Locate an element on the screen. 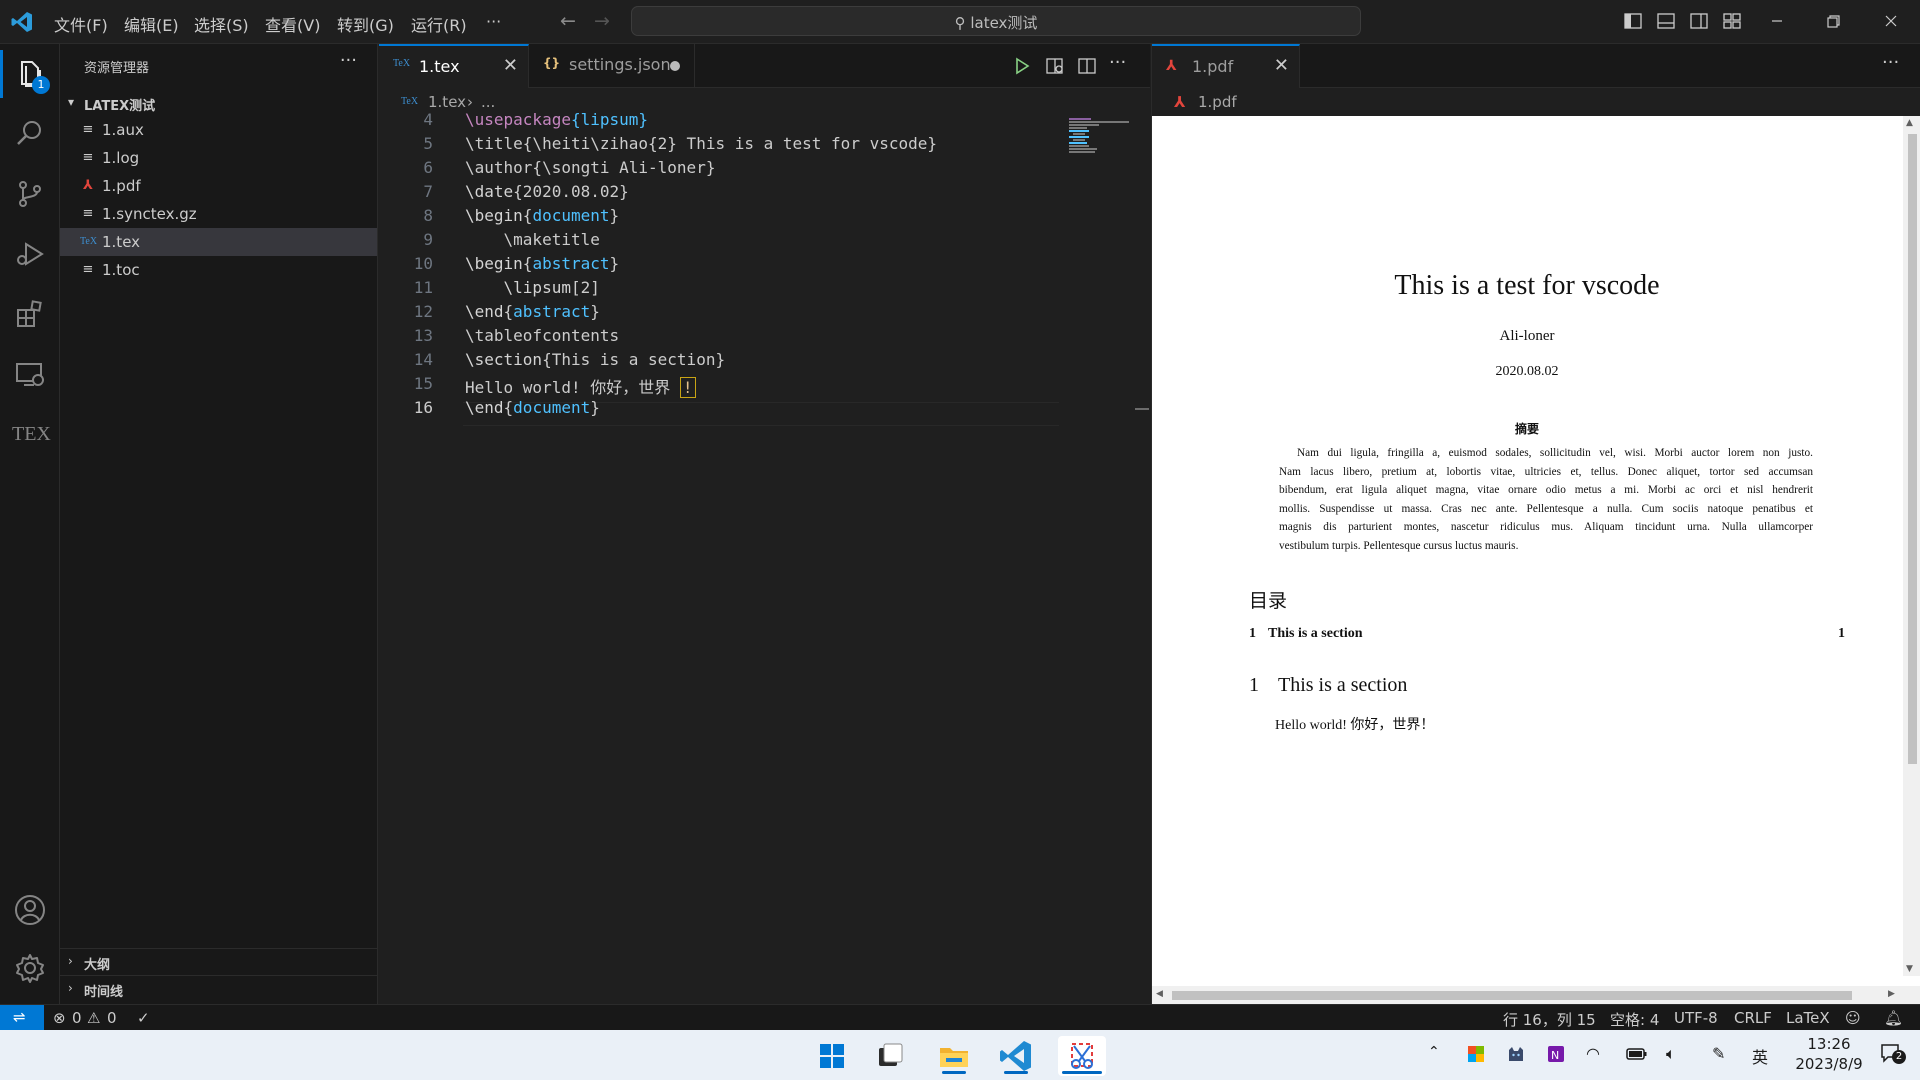 The width and height of the screenshot is (1920, 1080). file-item-1-log: ≡ 1.log is located at coordinates (218, 158).